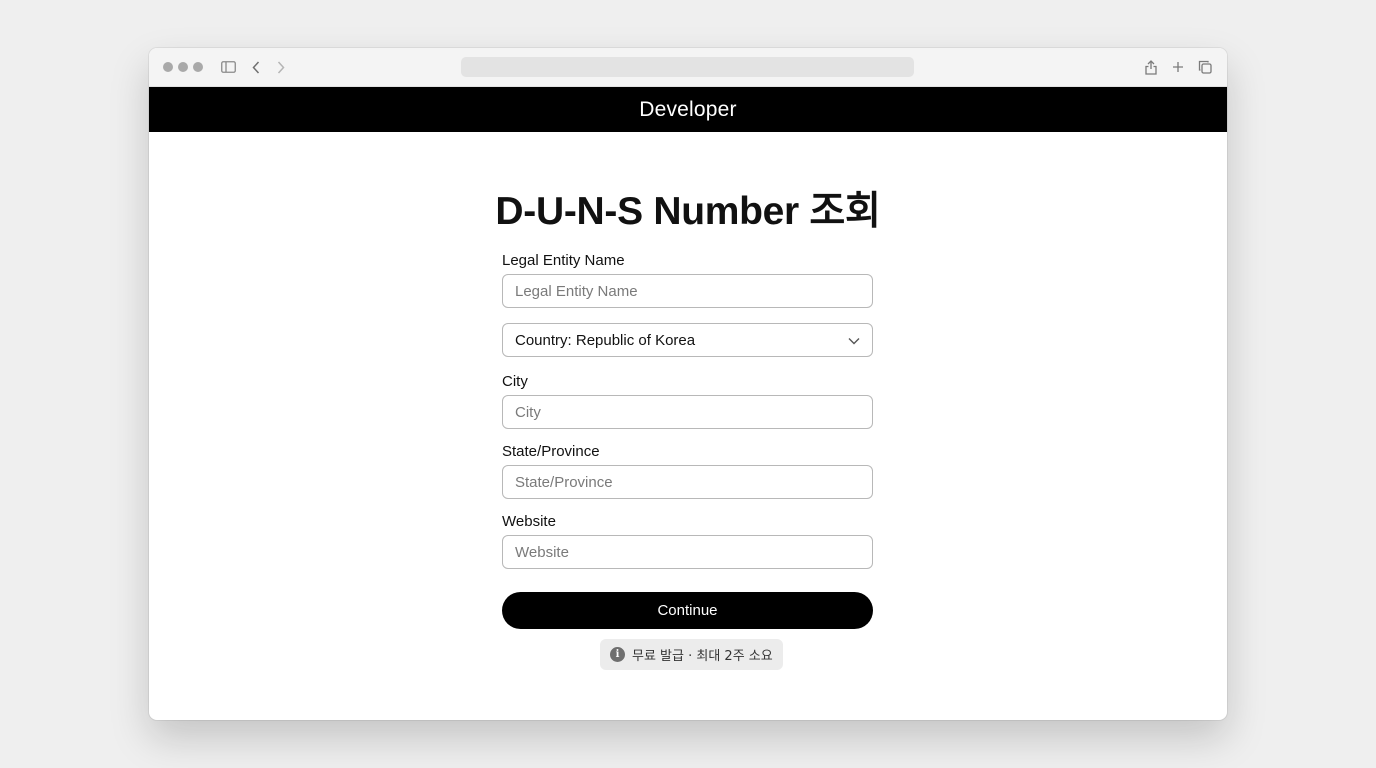 Image resolution: width=1376 pixels, height=768 pixels. What do you see at coordinates (281, 67) in the screenshot?
I see `forward-icon` at bounding box center [281, 67].